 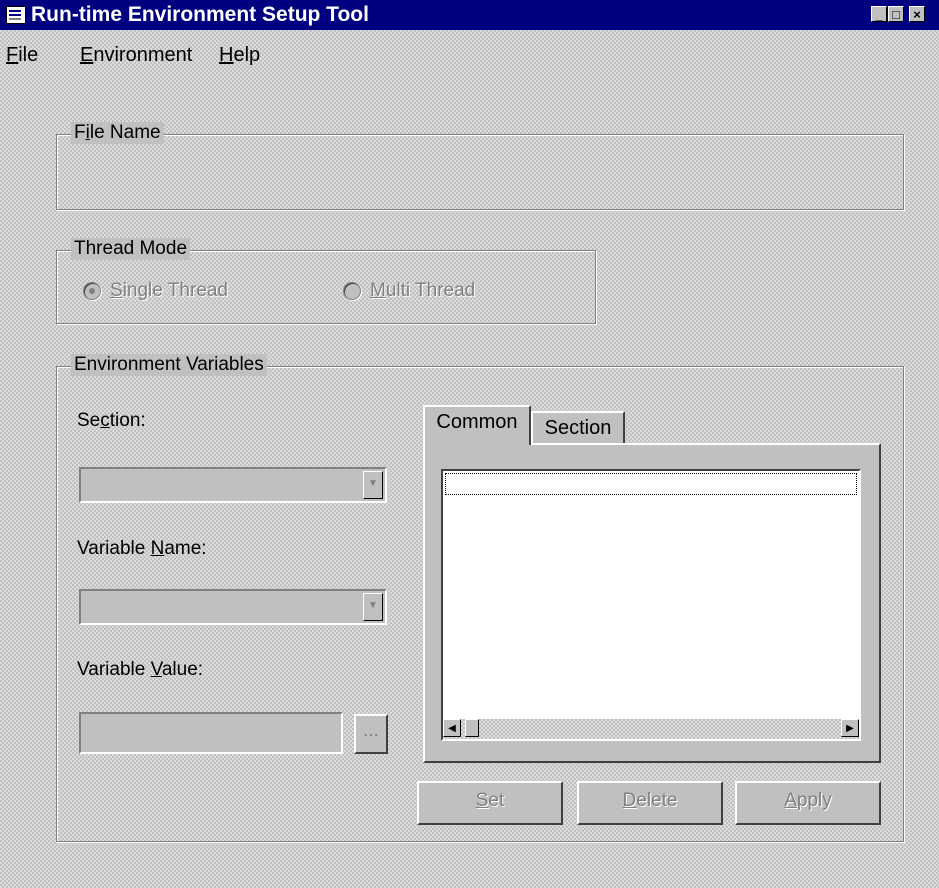 I want to click on variable-value-label: Variable Value:, so click(x=140, y=669).